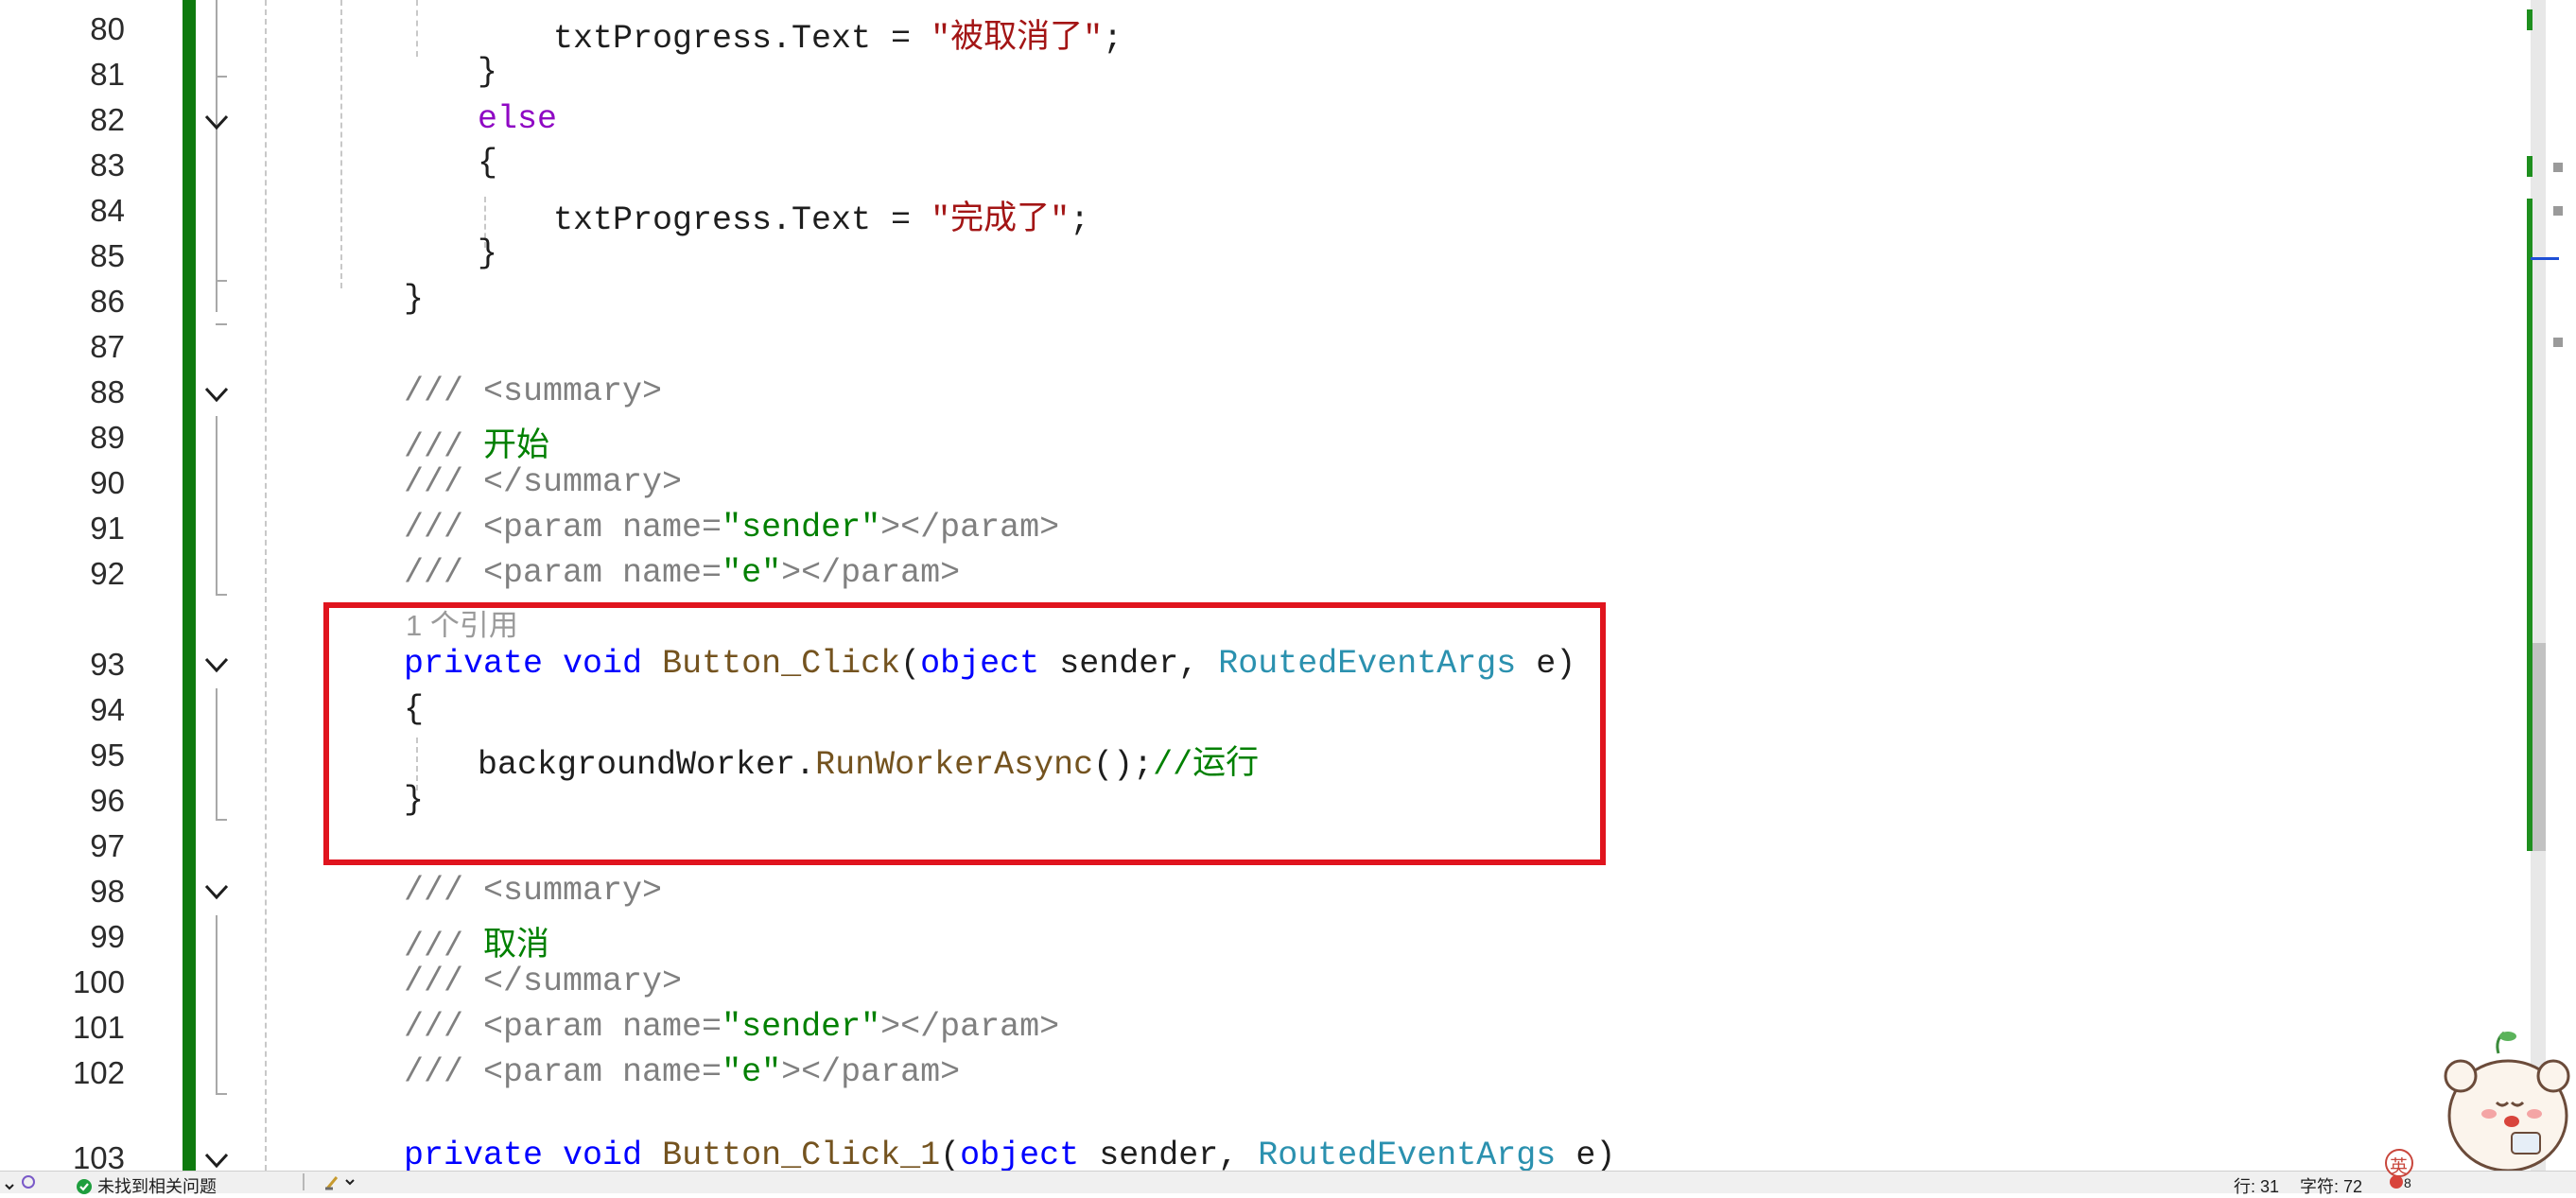 This screenshot has height=1198, width=2576. I want to click on scrollbar-thumb, so click(2539, 747).